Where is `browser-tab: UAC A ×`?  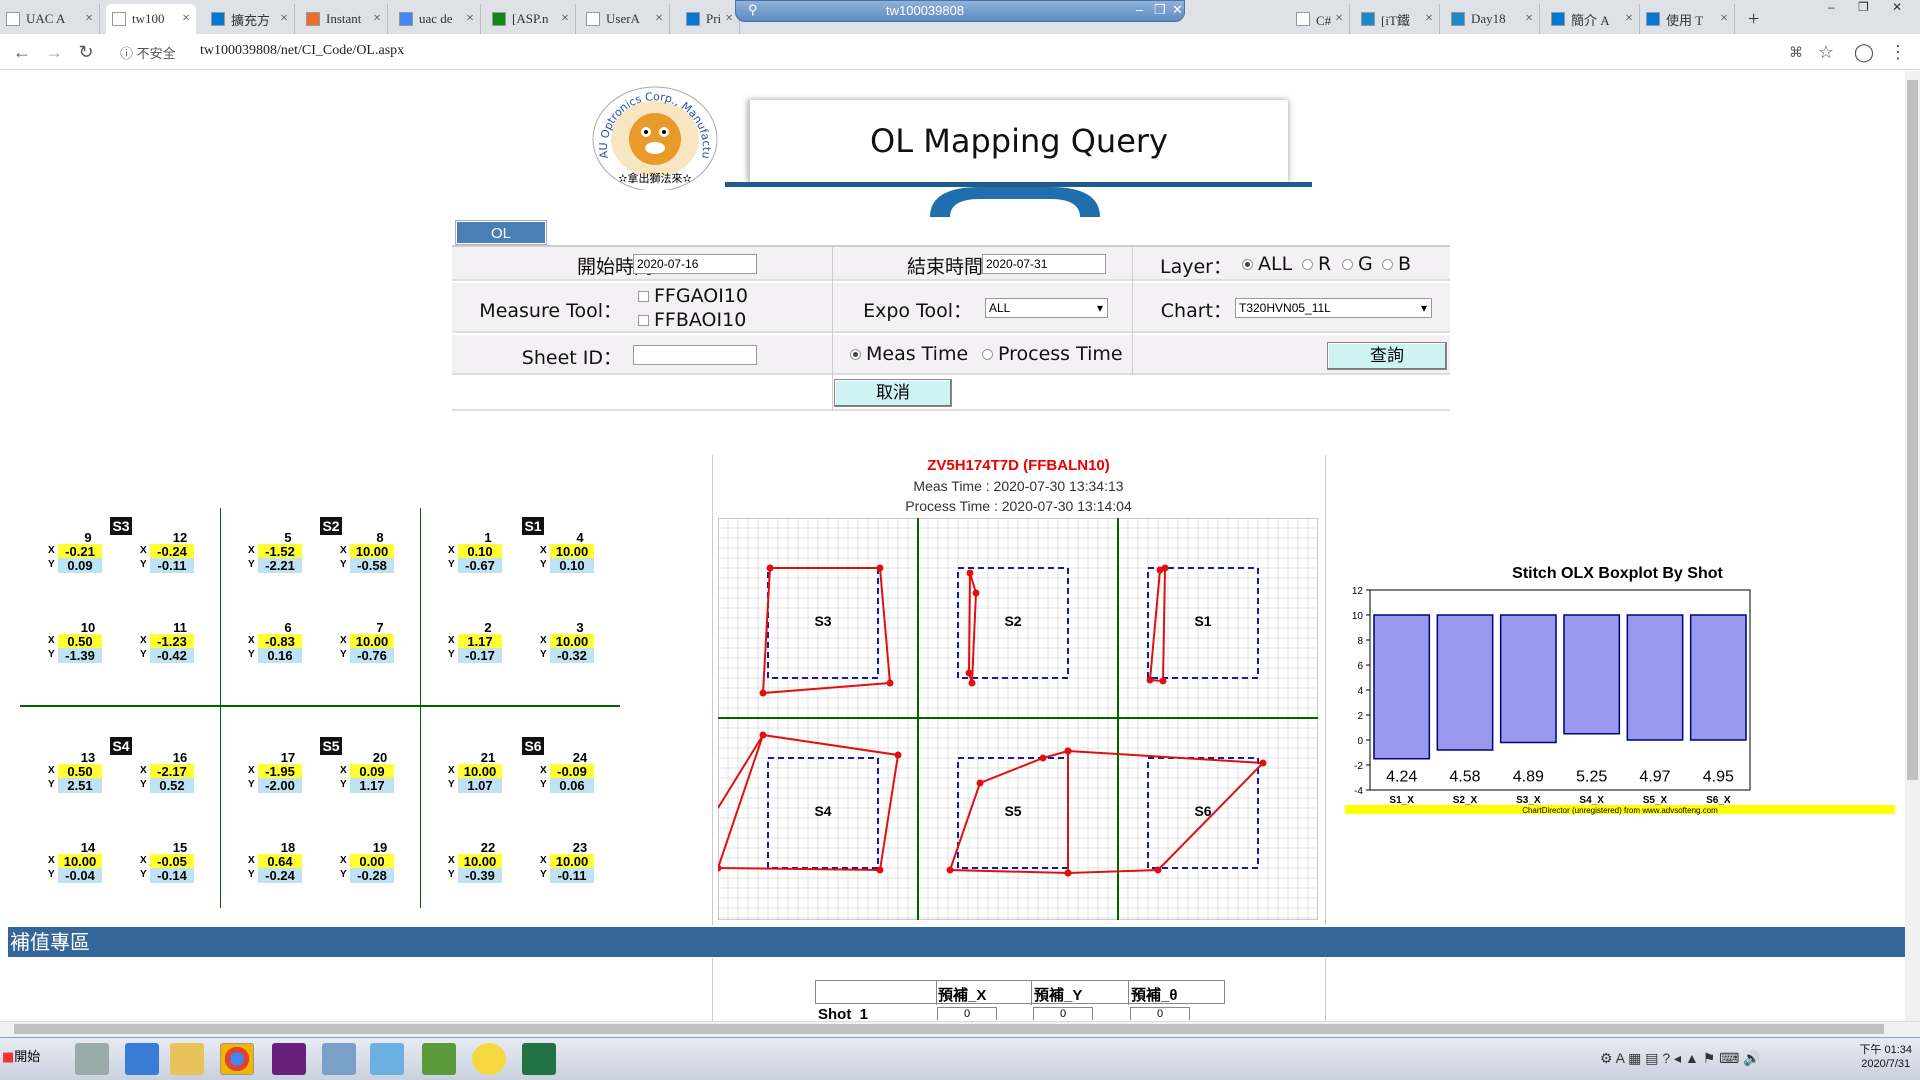
browser-tab: UAC A × is located at coordinates (50, 19).